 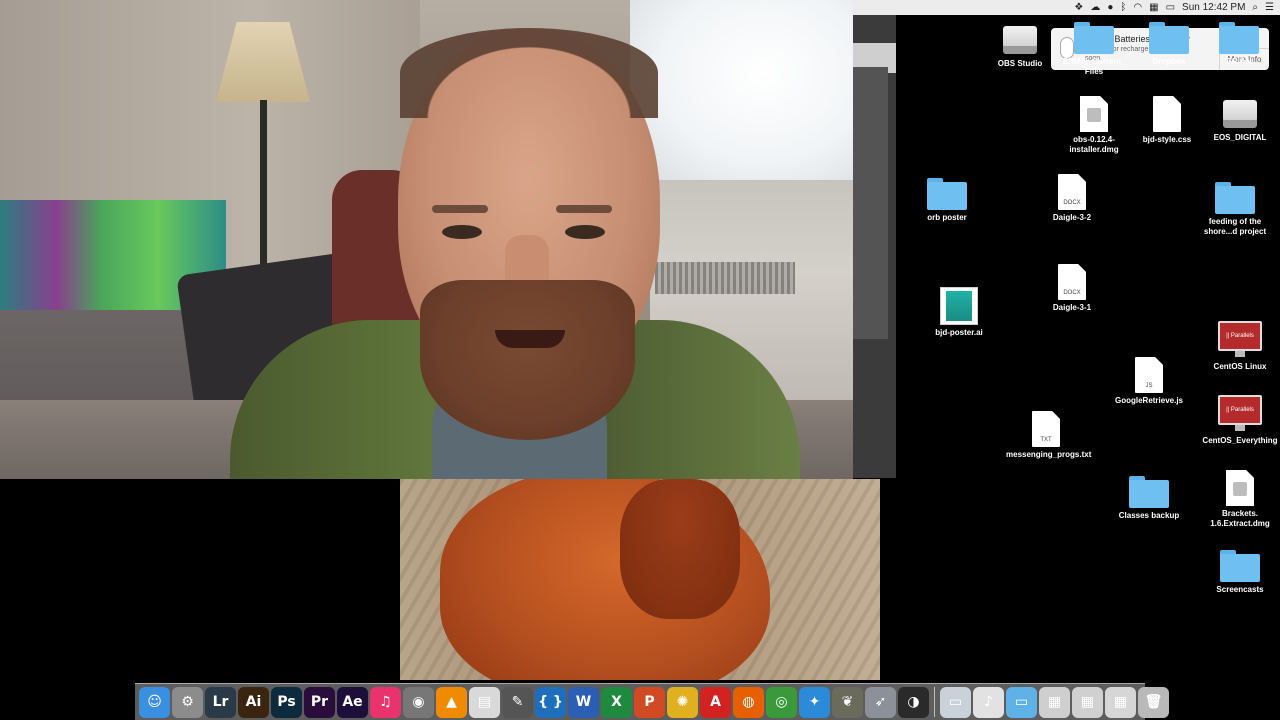 What do you see at coordinates (1120, 702) in the screenshot?
I see `dock-recent-stack-icon: ▦` at bounding box center [1120, 702].